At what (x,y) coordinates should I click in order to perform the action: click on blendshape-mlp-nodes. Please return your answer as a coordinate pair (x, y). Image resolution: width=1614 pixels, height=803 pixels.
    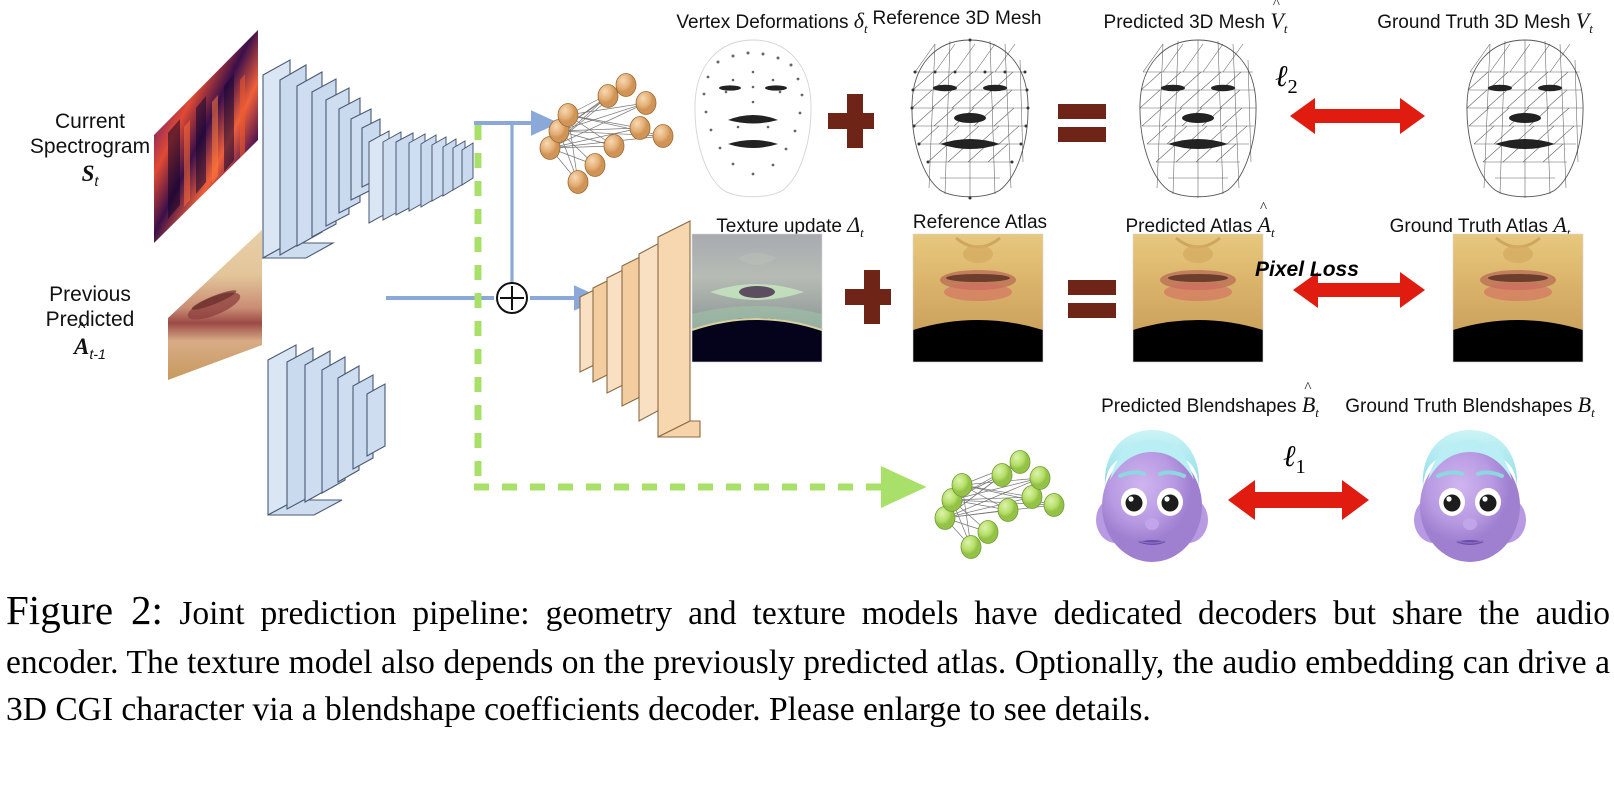
    Looking at the image, I should click on (999, 504).